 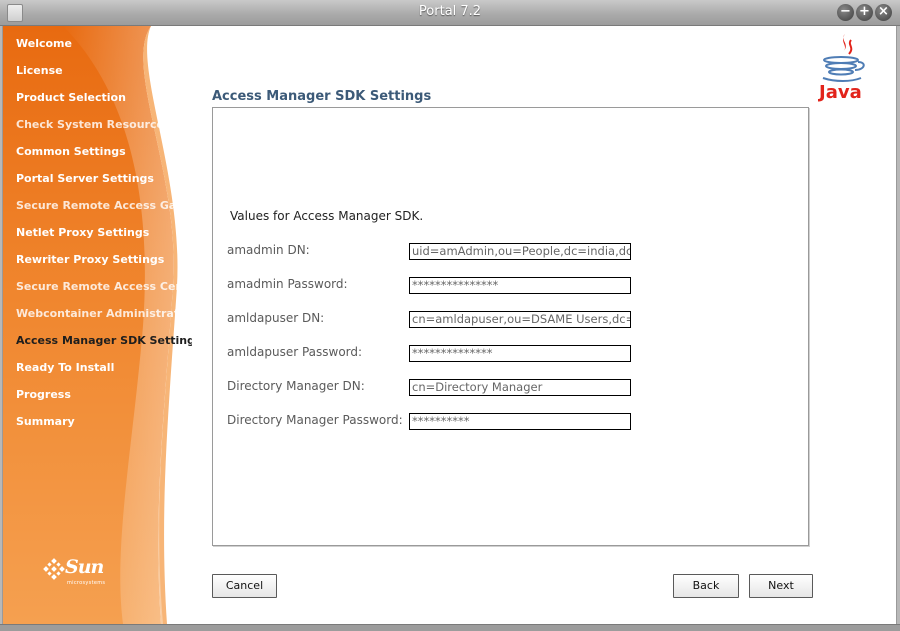 I want to click on minimize-icon: −, so click(x=845, y=12).